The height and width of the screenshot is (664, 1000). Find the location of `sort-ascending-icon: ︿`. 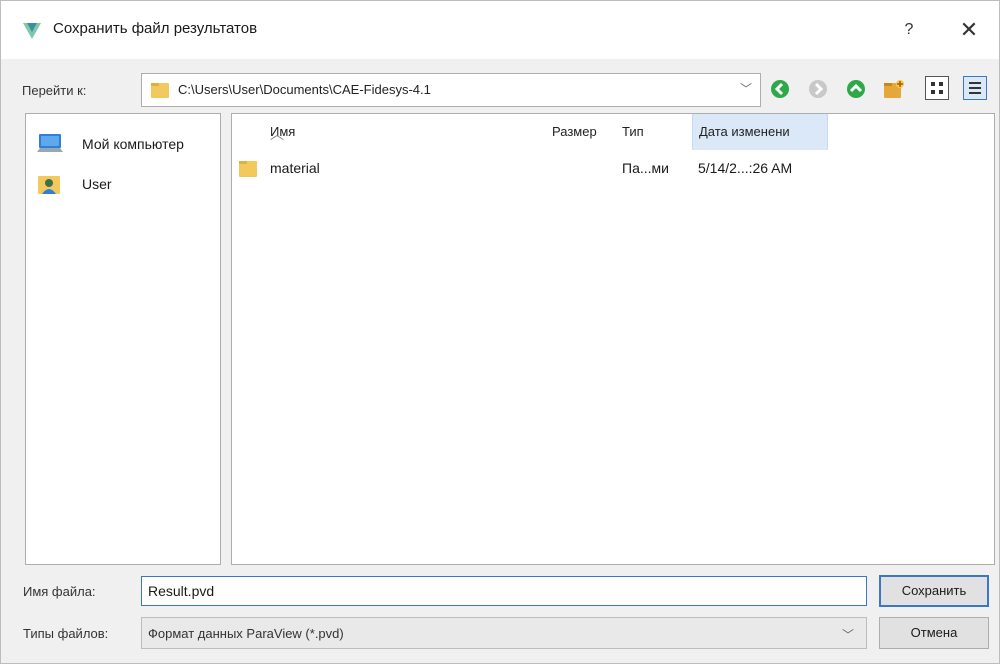

sort-ascending-icon: ︿ is located at coordinates (277, 134).